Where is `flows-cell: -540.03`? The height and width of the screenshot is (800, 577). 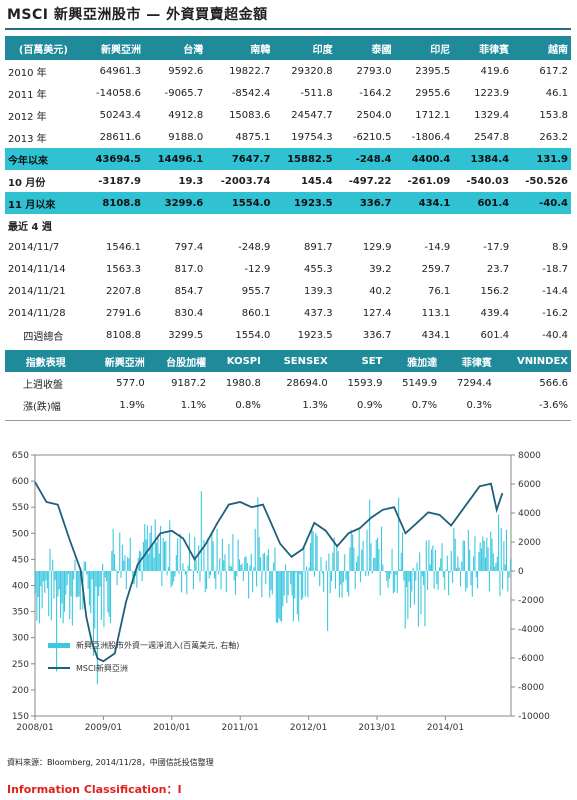 flows-cell: -540.03 is located at coordinates (488, 181).